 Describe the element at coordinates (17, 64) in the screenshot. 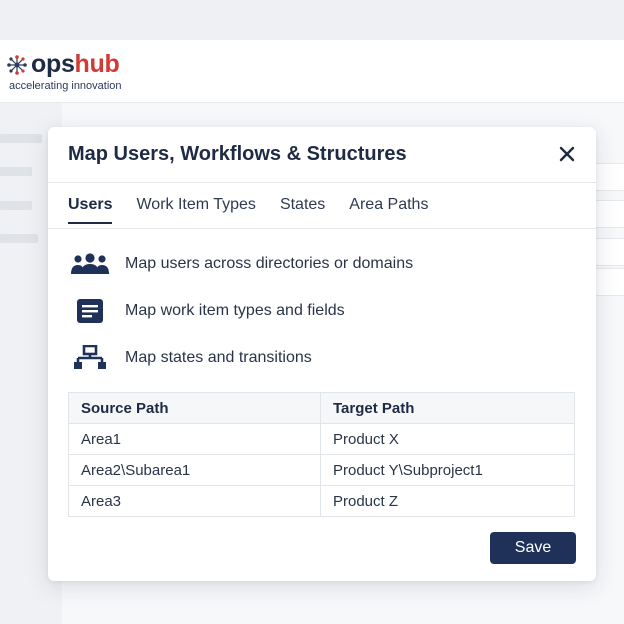

I see `network-logo-icon` at that location.